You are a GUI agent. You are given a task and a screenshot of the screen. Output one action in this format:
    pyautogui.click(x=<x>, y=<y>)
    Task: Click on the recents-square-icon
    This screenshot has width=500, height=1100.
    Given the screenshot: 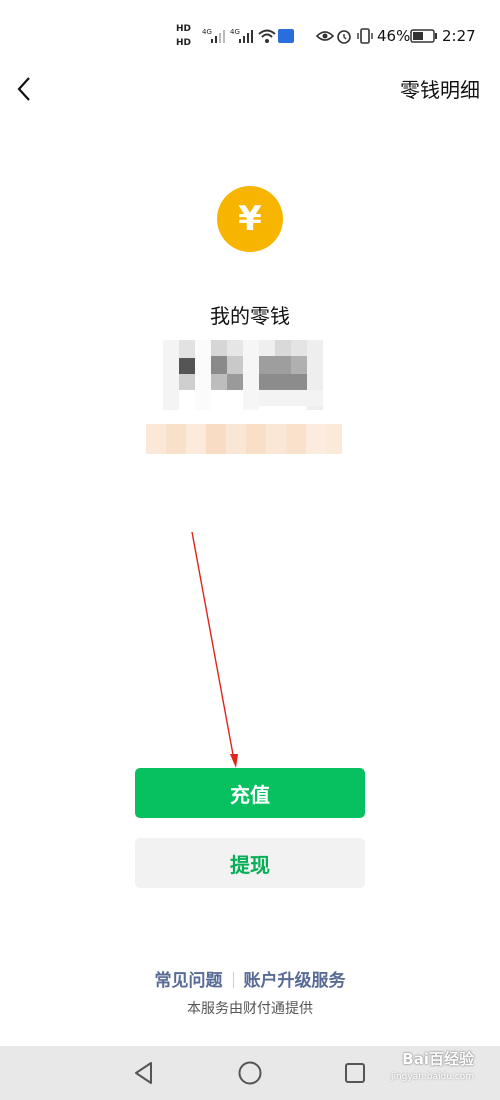 What is the action you would take?
    pyautogui.click(x=356, y=1074)
    